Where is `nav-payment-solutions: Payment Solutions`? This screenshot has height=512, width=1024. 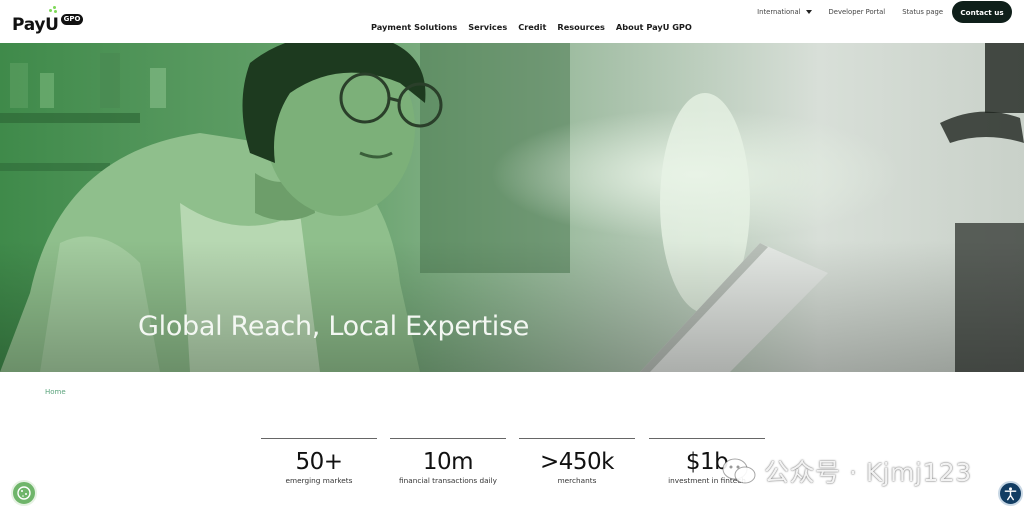
nav-payment-solutions: Payment Solutions is located at coordinates (414, 27).